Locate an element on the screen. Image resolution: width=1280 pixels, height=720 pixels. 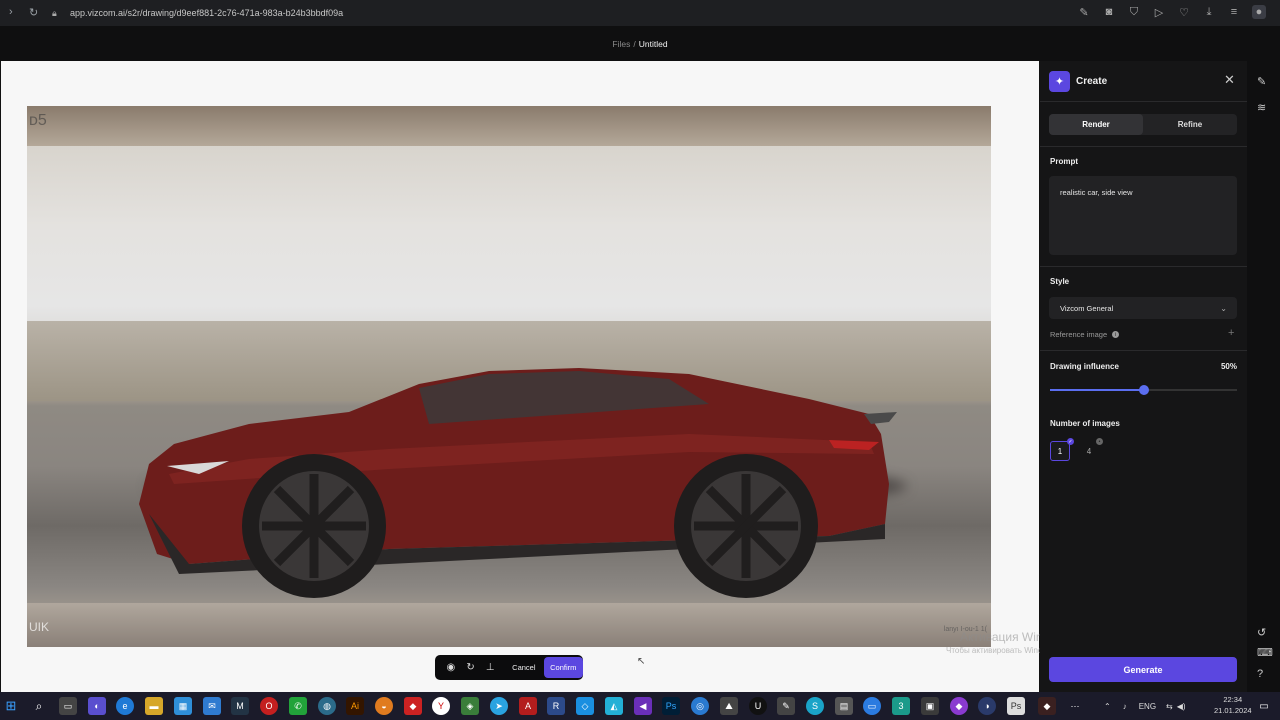
slider-thumb is located at coordinates (1143, 390).